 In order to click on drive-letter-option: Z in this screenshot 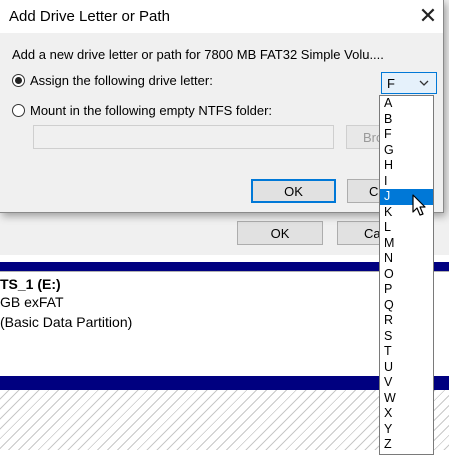, I will do `click(406, 445)`.